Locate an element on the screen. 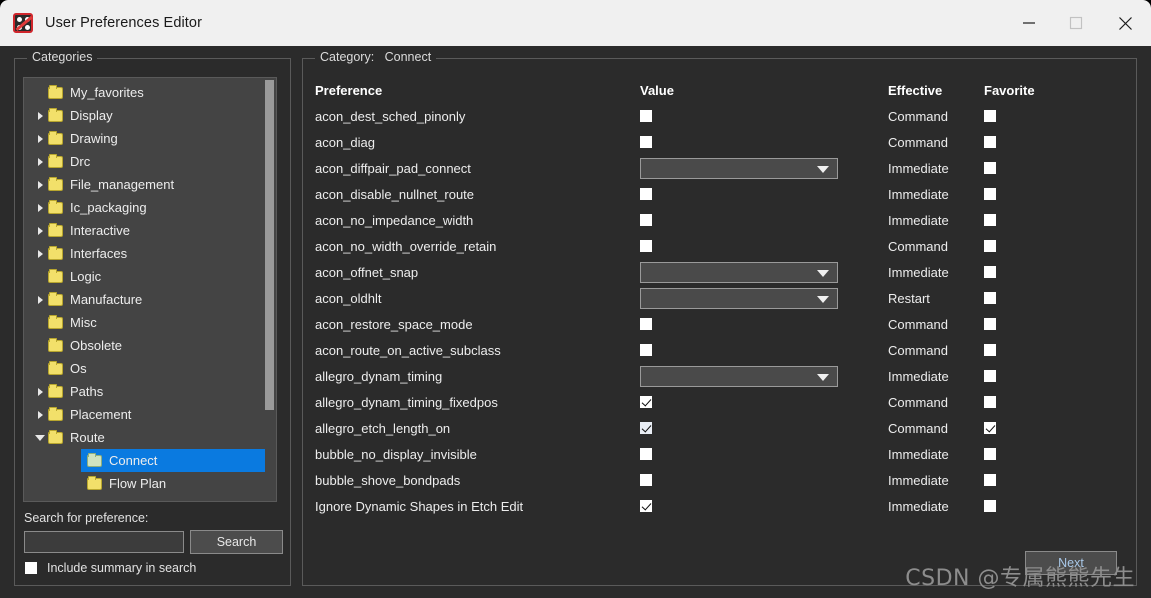 Image resolution: width=1151 pixels, height=598 pixels. preference-name: allegro_dynam_timing_fixedpos is located at coordinates (406, 402).